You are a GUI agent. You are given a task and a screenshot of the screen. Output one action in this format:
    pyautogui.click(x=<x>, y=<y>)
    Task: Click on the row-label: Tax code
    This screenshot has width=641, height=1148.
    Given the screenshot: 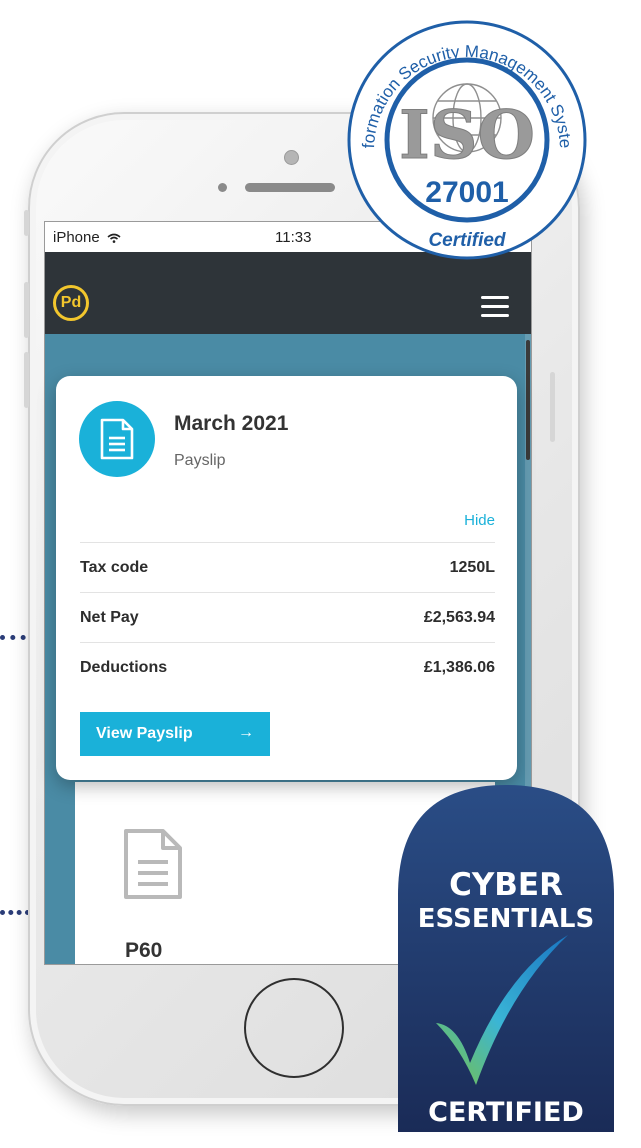 What is the action you would take?
    pyautogui.click(x=114, y=567)
    